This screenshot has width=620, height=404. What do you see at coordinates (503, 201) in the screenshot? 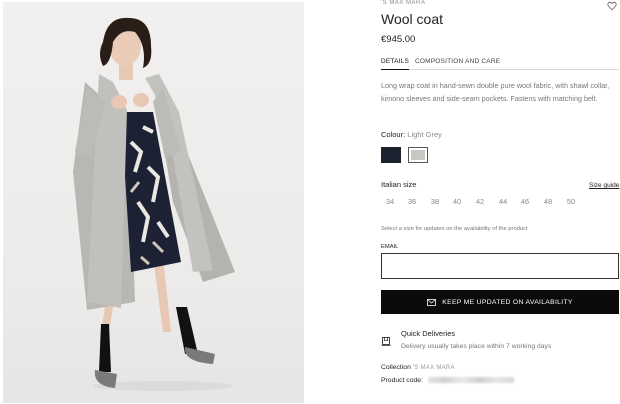
I see `size-option: 44` at bounding box center [503, 201].